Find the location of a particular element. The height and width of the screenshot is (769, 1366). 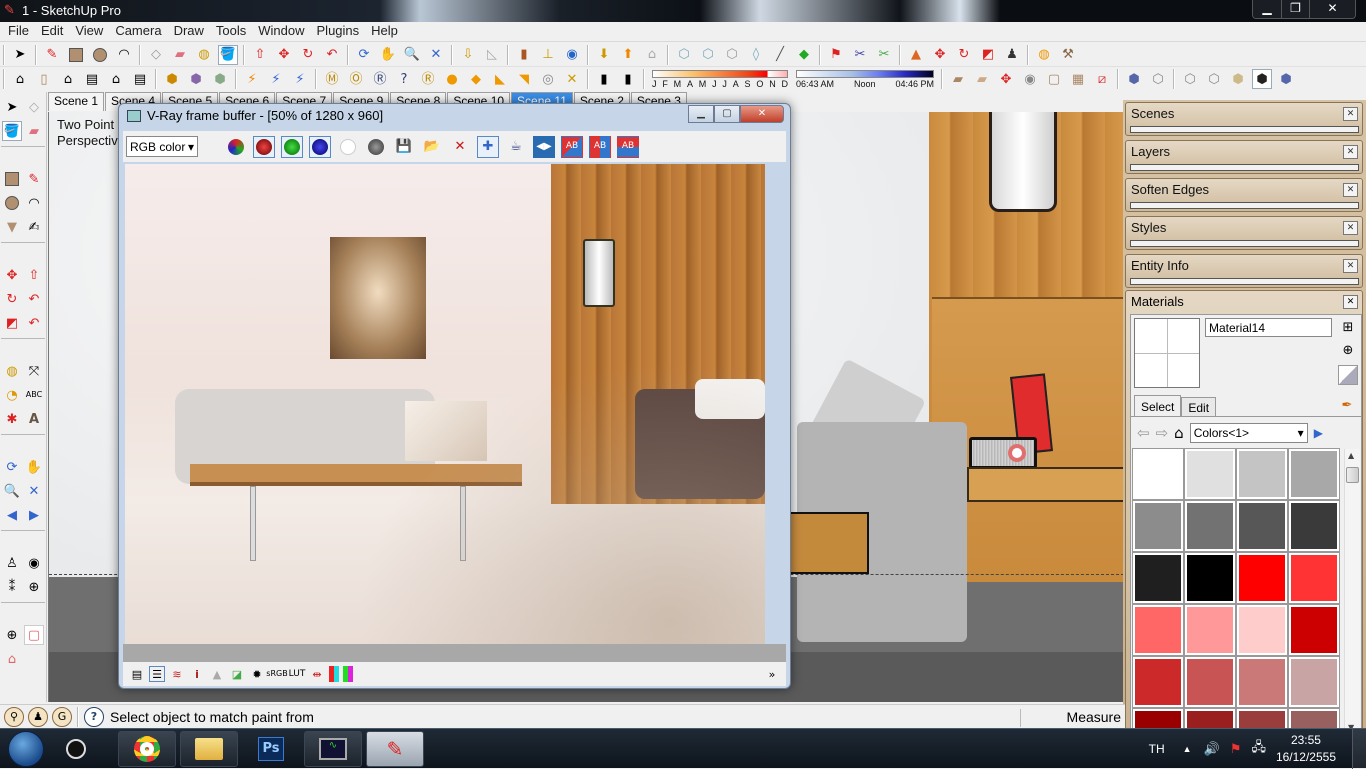

face-style-icon: ⬢ is located at coordinates (1286, 79).